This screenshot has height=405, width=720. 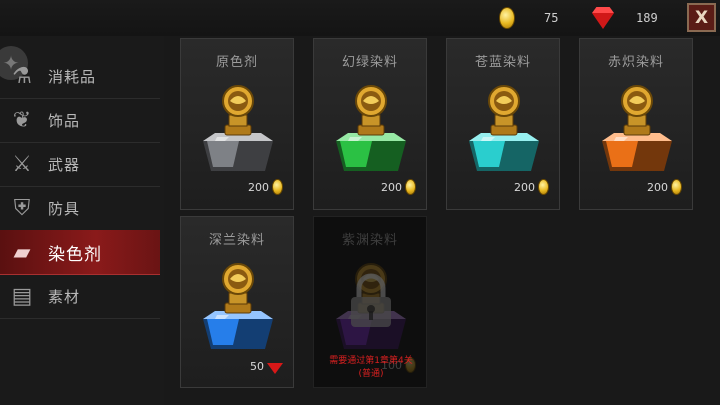 I want to click on gem-value: 189, so click(x=647, y=18).